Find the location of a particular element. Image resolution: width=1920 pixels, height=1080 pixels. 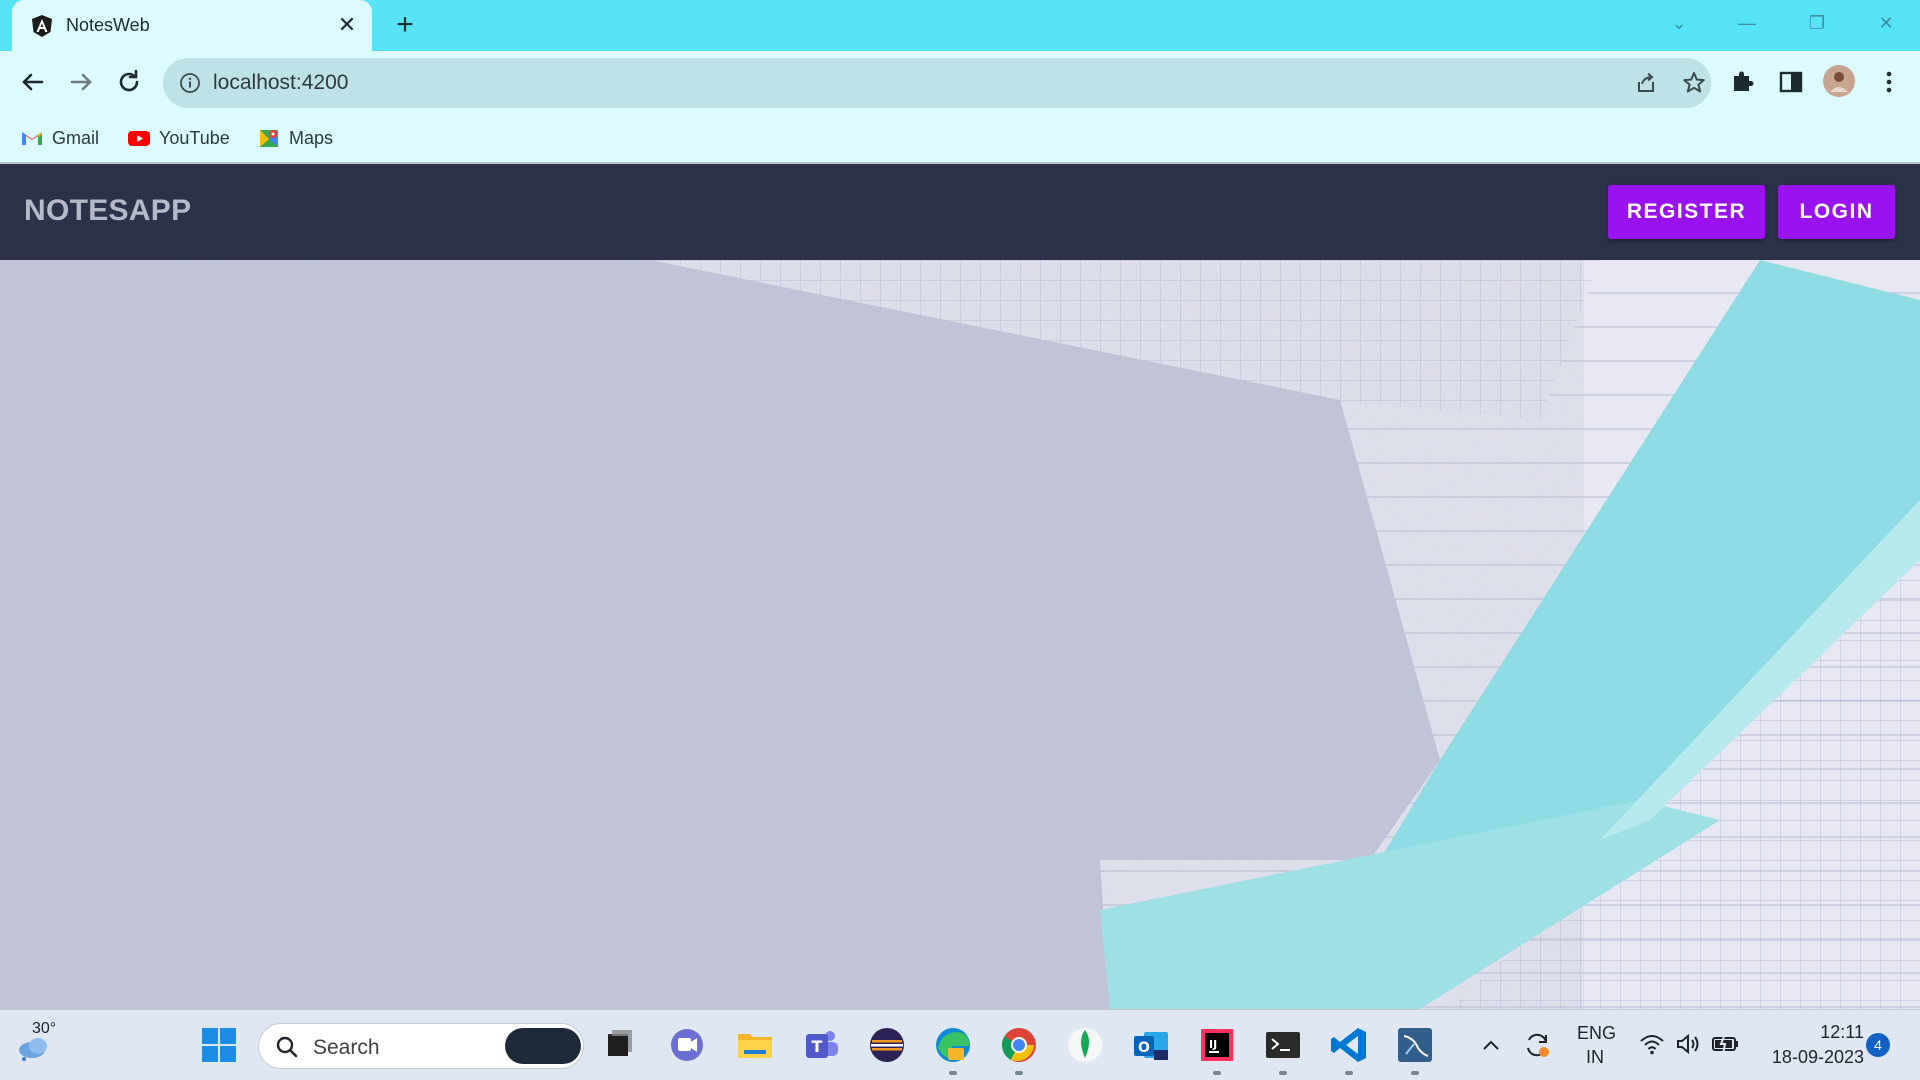

language-line2: IN is located at coordinates (1595, 1057).